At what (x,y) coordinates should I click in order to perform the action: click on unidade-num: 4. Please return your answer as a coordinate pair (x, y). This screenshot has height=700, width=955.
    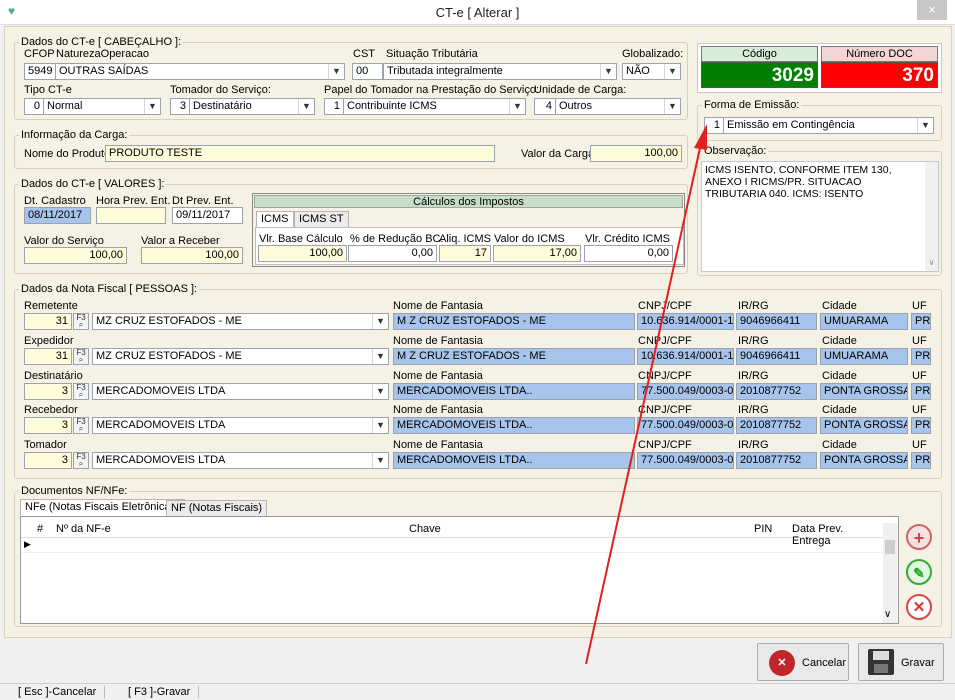
    Looking at the image, I should click on (545, 106).